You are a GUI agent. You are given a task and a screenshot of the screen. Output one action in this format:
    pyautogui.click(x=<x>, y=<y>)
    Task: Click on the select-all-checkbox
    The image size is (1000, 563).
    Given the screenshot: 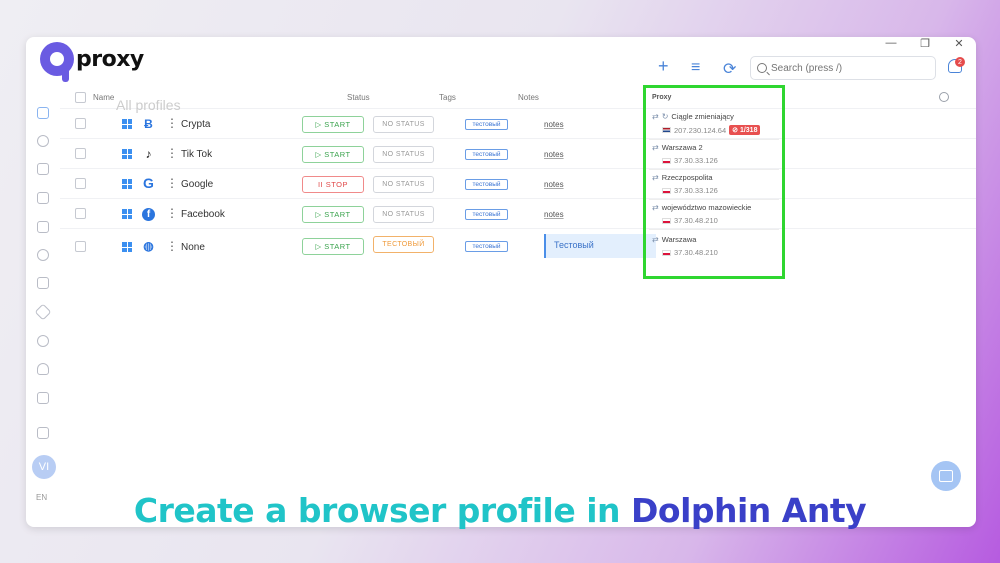 What is the action you would take?
    pyautogui.click(x=80, y=97)
    